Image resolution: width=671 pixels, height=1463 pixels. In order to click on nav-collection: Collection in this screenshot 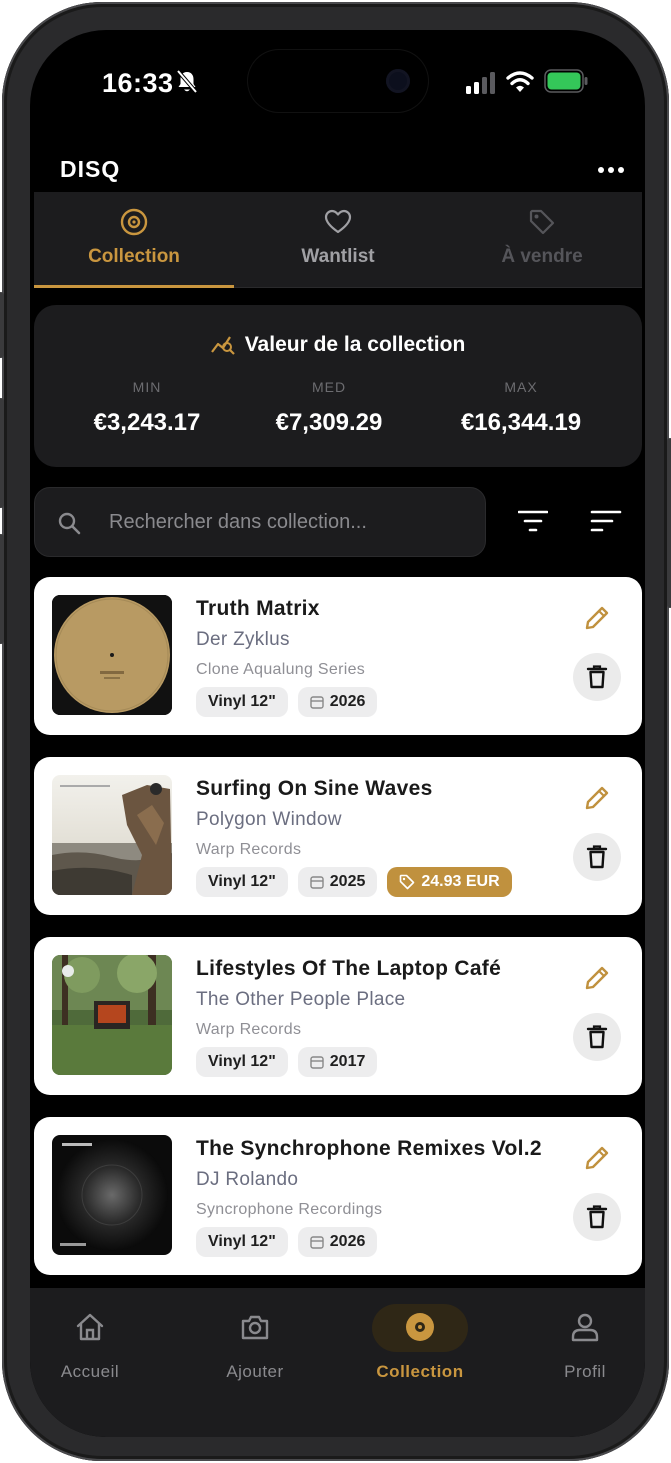, I will do `click(420, 1347)`.